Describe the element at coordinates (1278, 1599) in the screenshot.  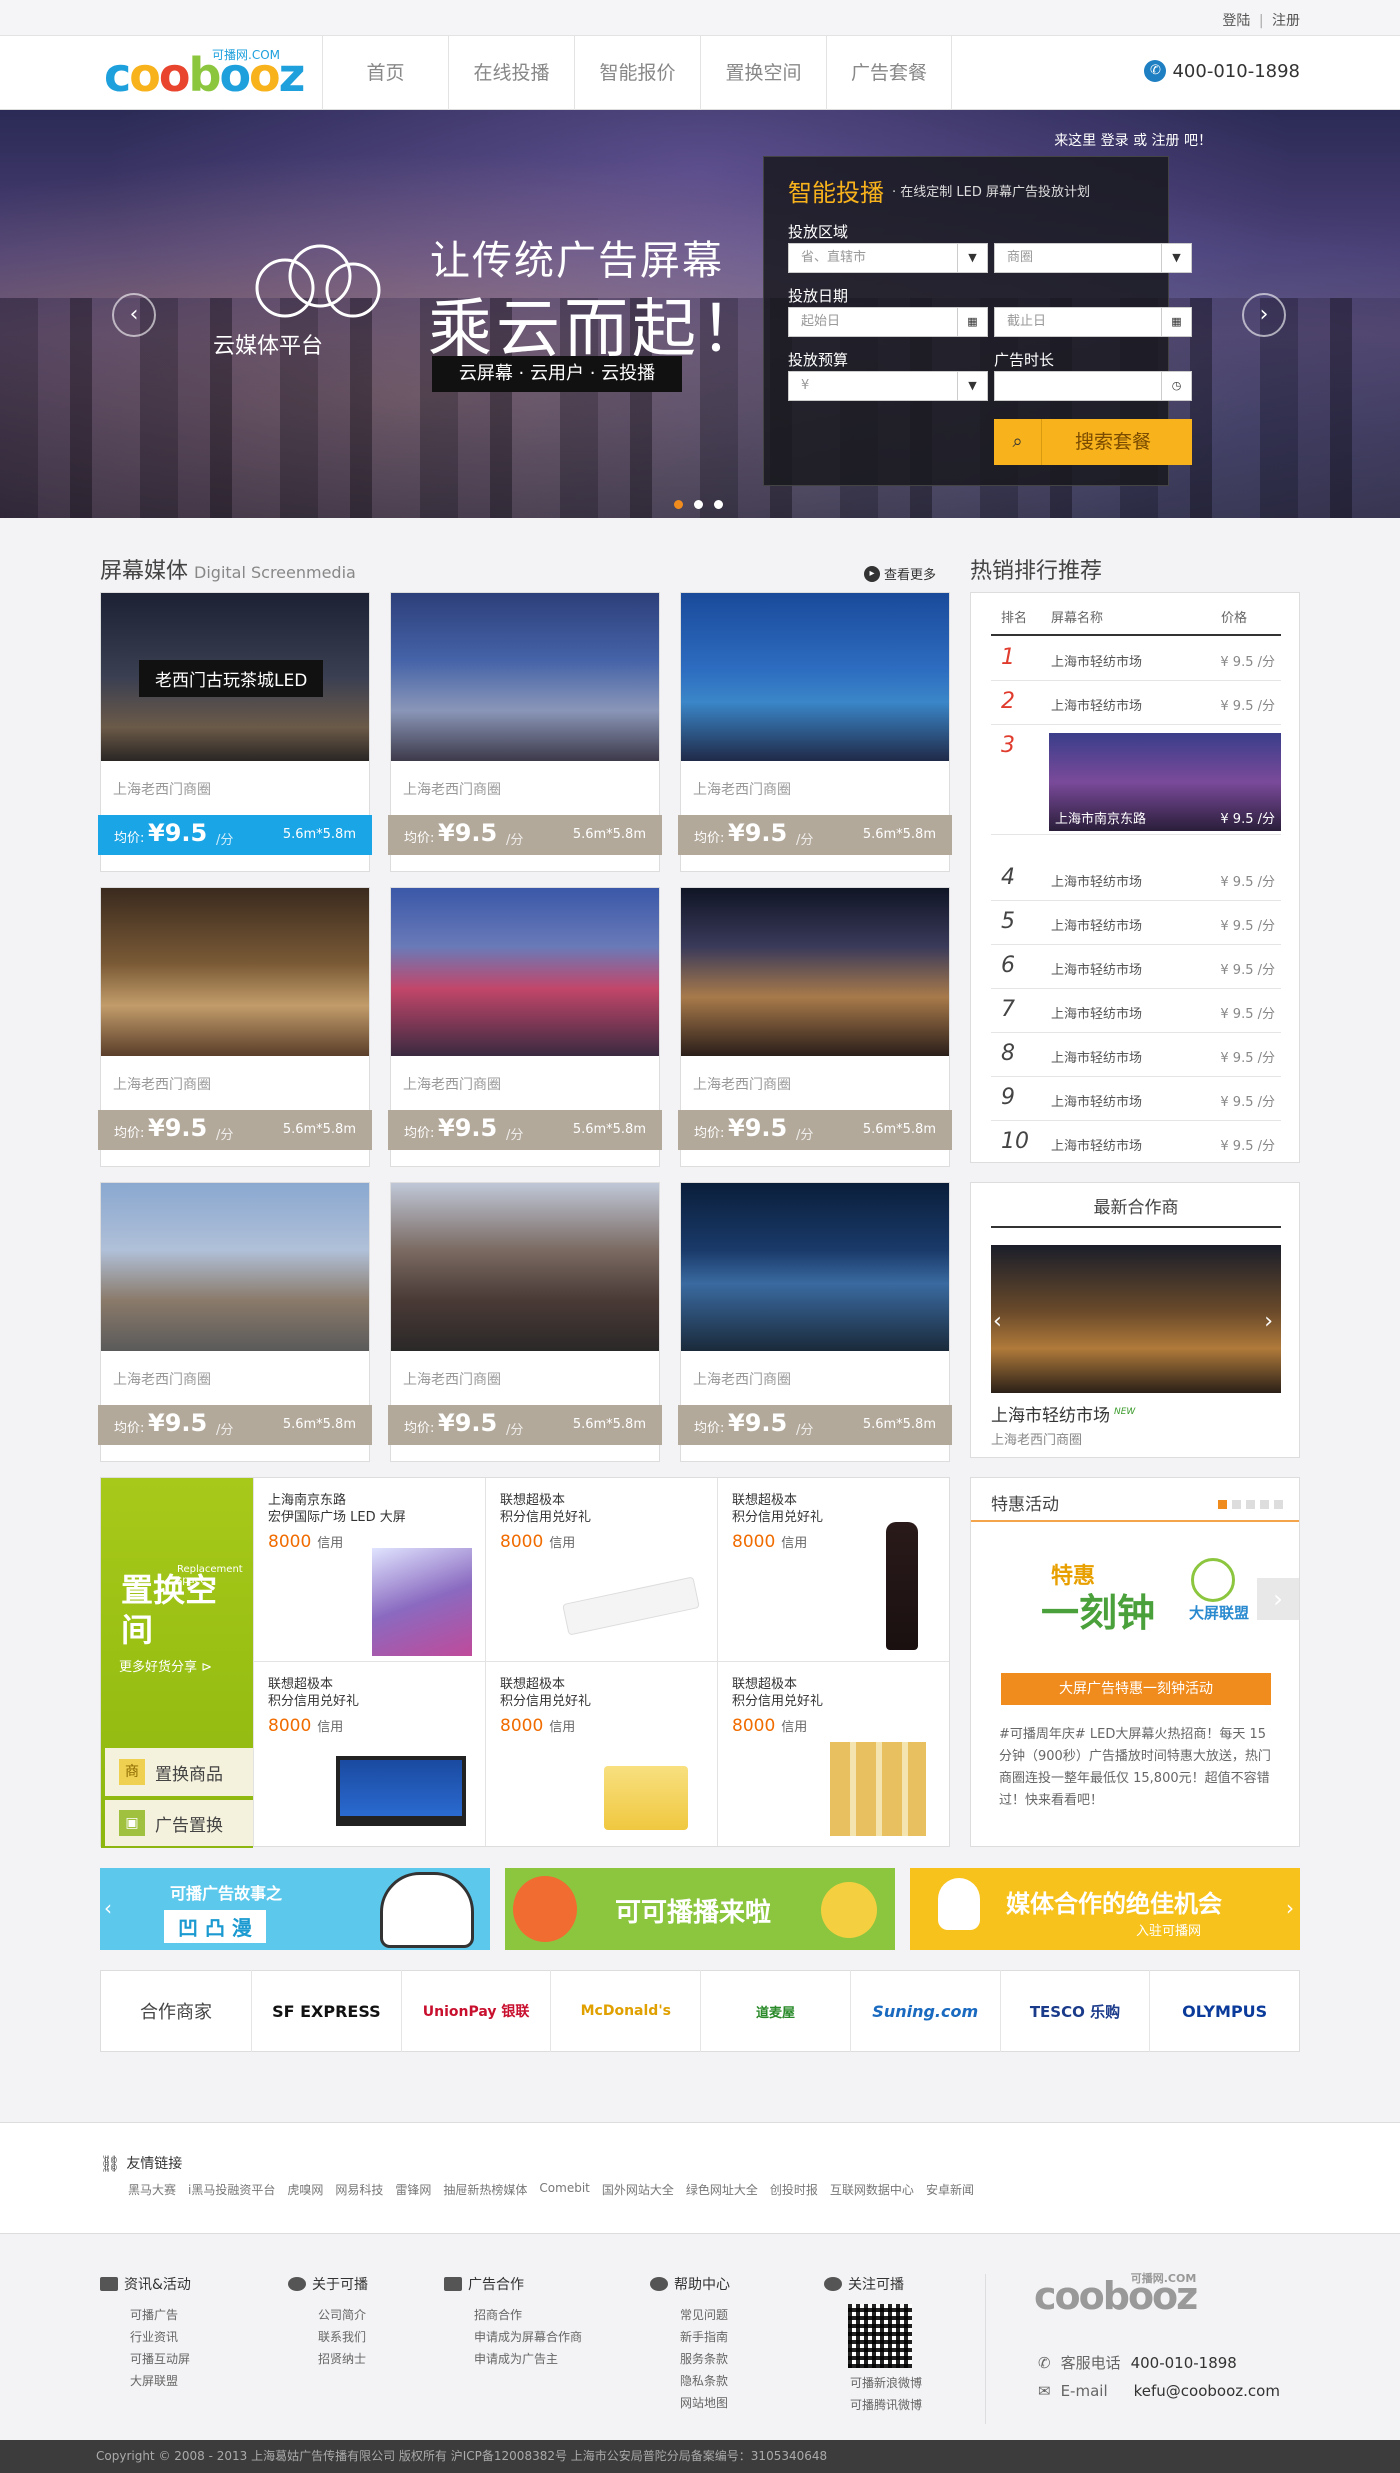
I see `next-arrow: ›` at that location.